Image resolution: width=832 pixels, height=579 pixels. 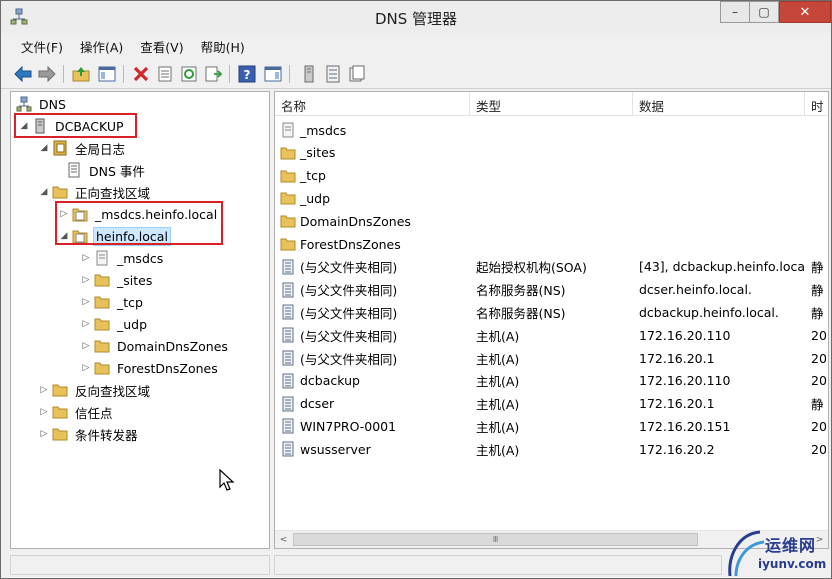 What do you see at coordinates (735, 12) in the screenshot?
I see `minimize-button: –` at bounding box center [735, 12].